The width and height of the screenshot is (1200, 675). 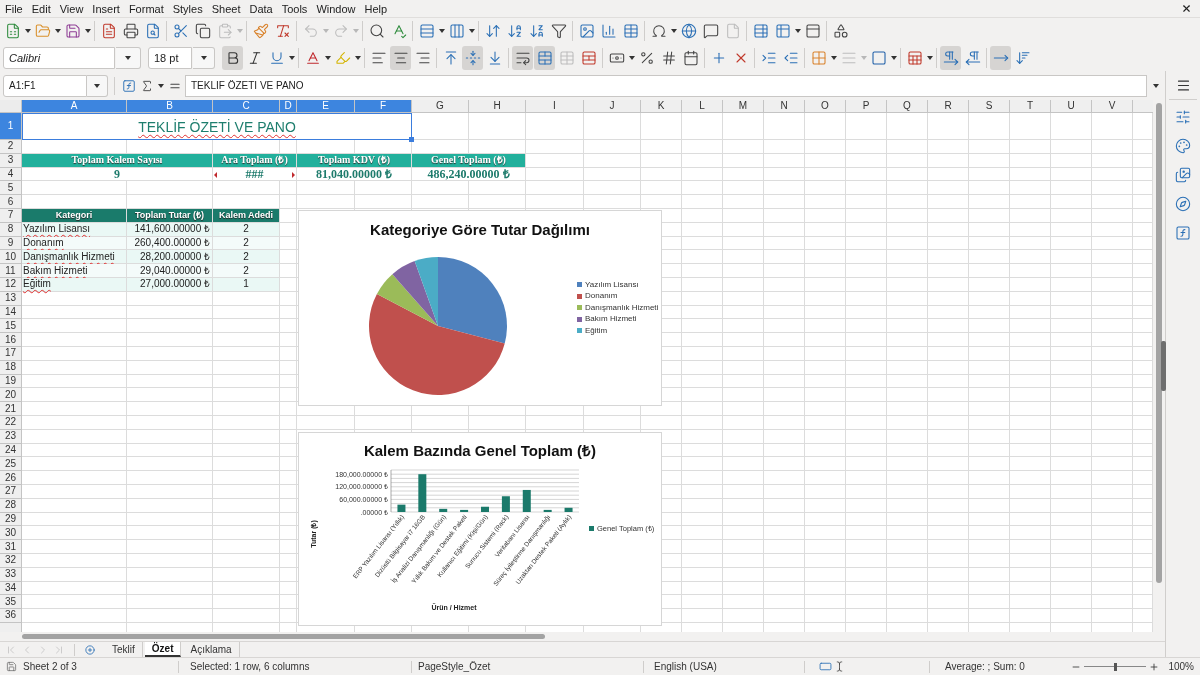 I want to click on row-header: 16, so click(x=11, y=340).